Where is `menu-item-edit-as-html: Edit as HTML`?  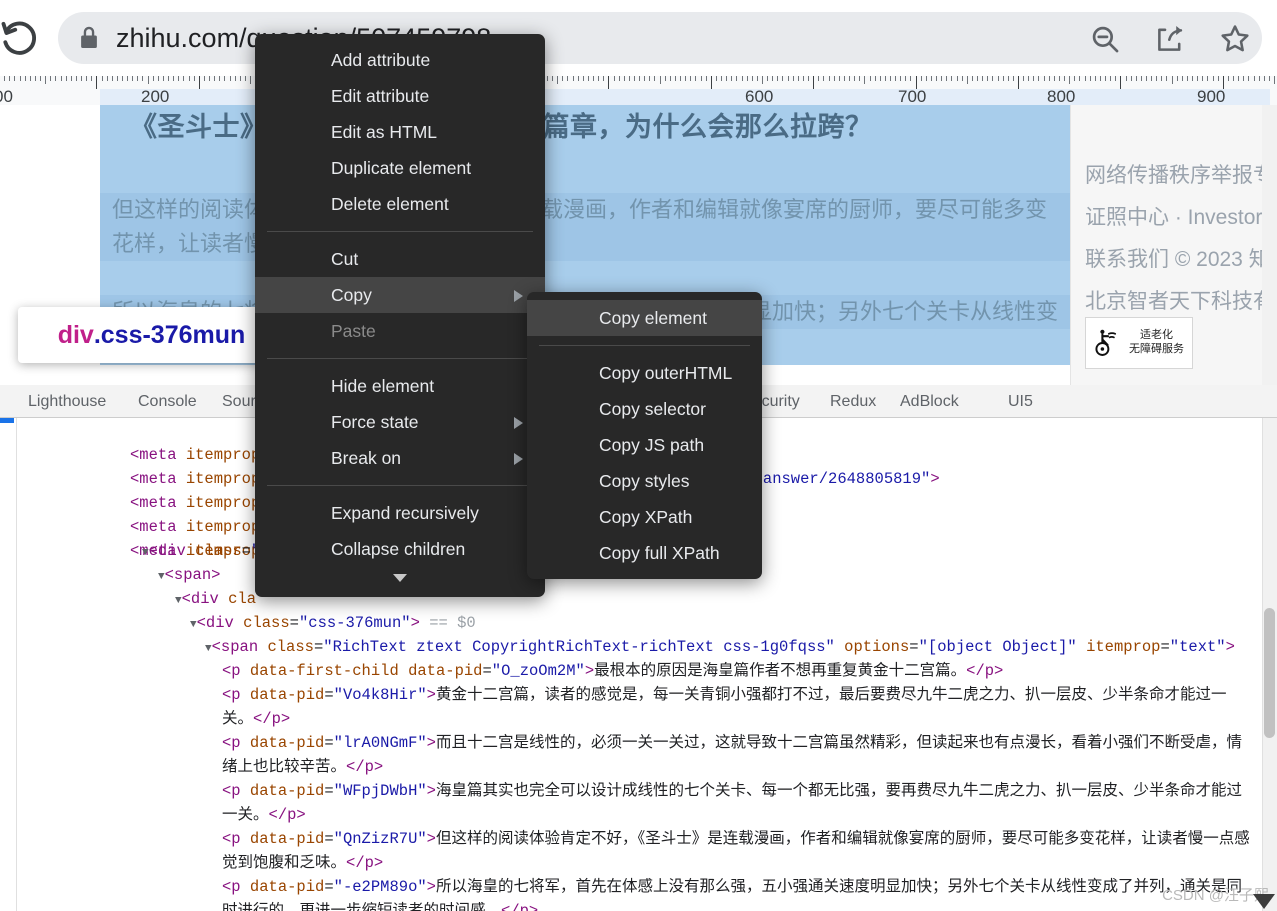
menu-item-edit-as-html: Edit as HTML is located at coordinates (400, 132).